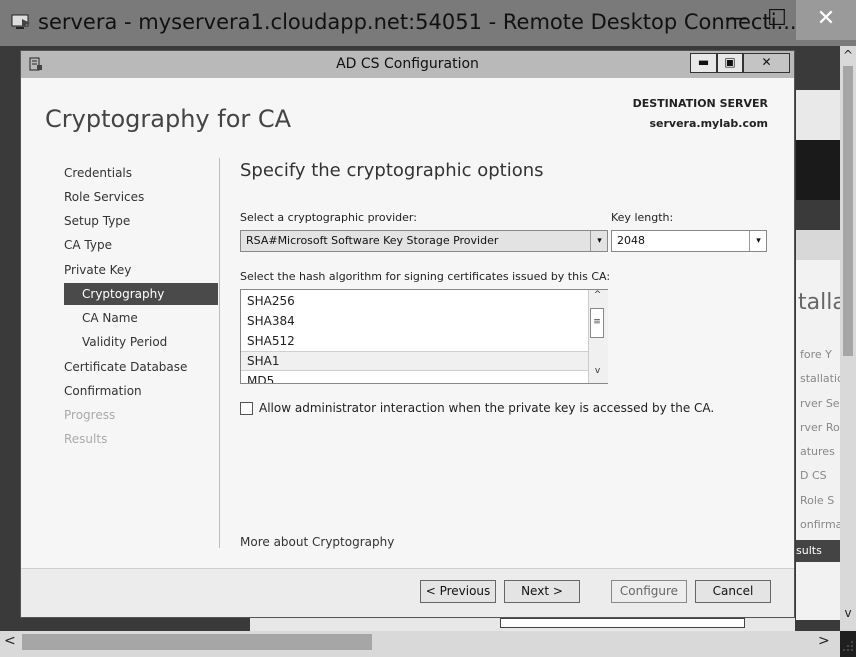 Image resolution: width=856 pixels, height=657 pixels. What do you see at coordinates (622, 623) in the screenshot?
I see `underlying-window-bar` at bounding box center [622, 623].